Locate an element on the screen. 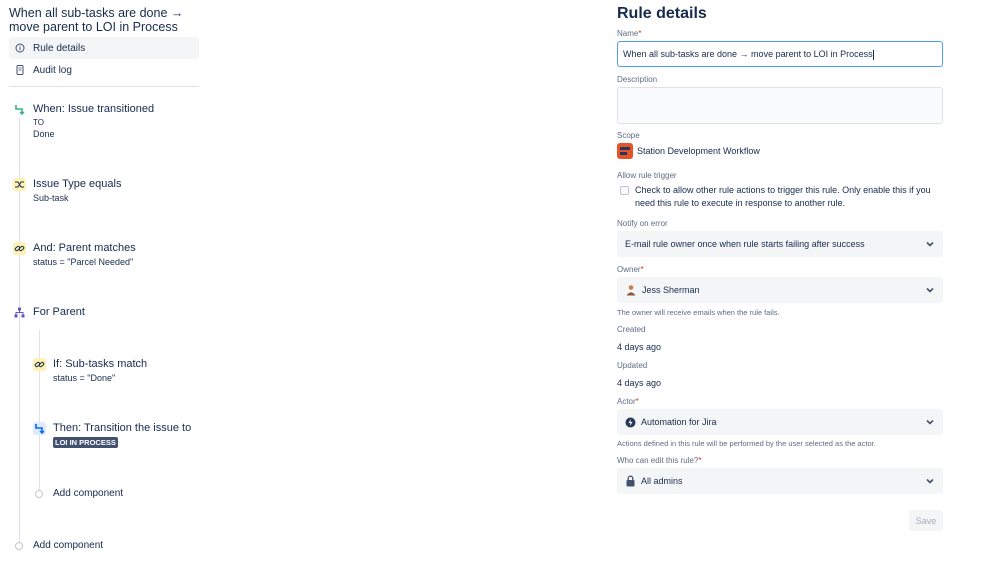 The height and width of the screenshot is (564, 999). actor-select: Automation for Jira is located at coordinates (780, 422).